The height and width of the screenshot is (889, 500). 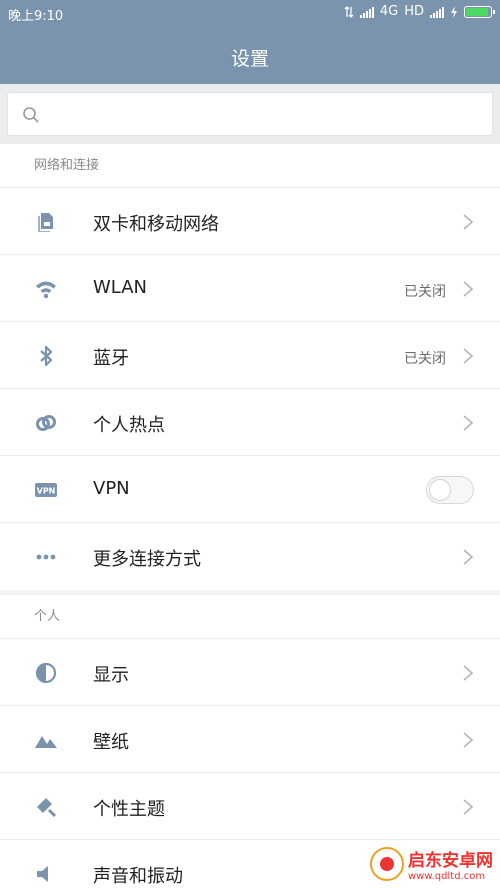 I want to click on search-area, so click(x=250, y=114).